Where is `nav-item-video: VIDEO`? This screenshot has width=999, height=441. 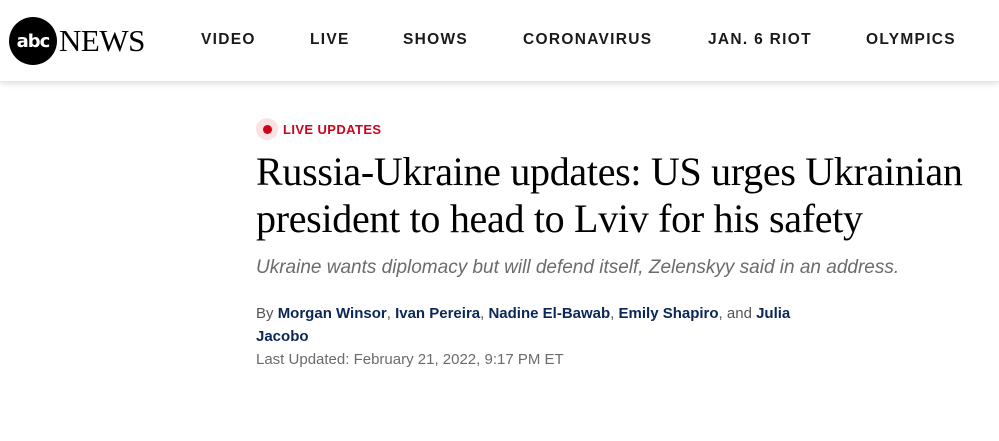
nav-item-video: VIDEO is located at coordinates (228, 40).